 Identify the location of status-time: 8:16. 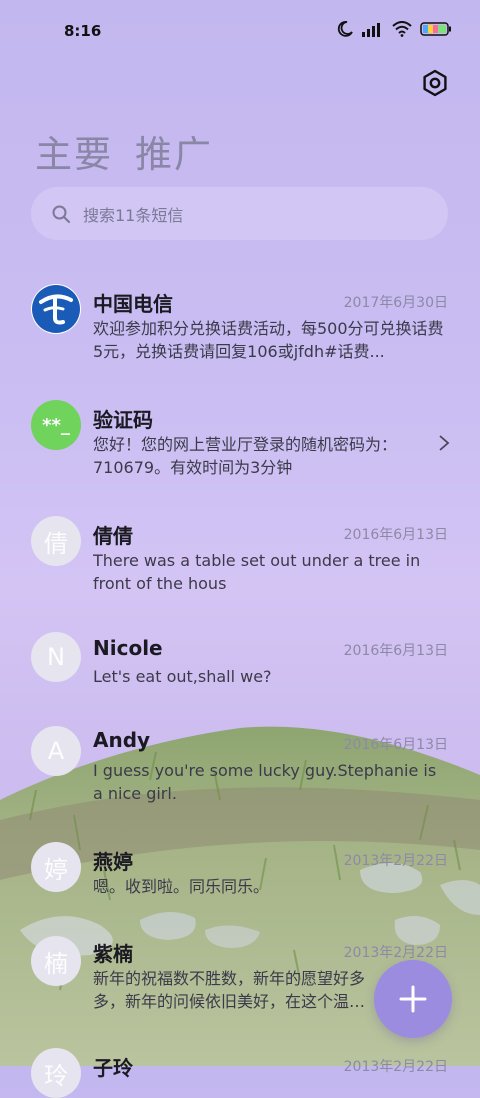
(83, 31).